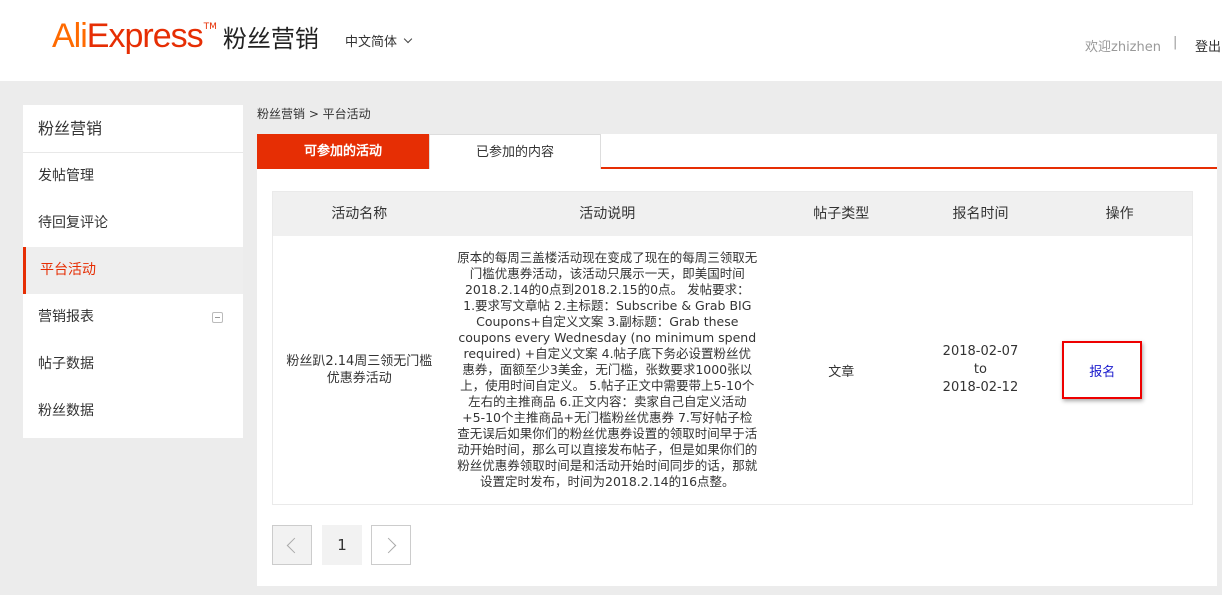 This screenshot has height=595, width=1222. I want to click on chevron-down-icon, so click(408, 38).